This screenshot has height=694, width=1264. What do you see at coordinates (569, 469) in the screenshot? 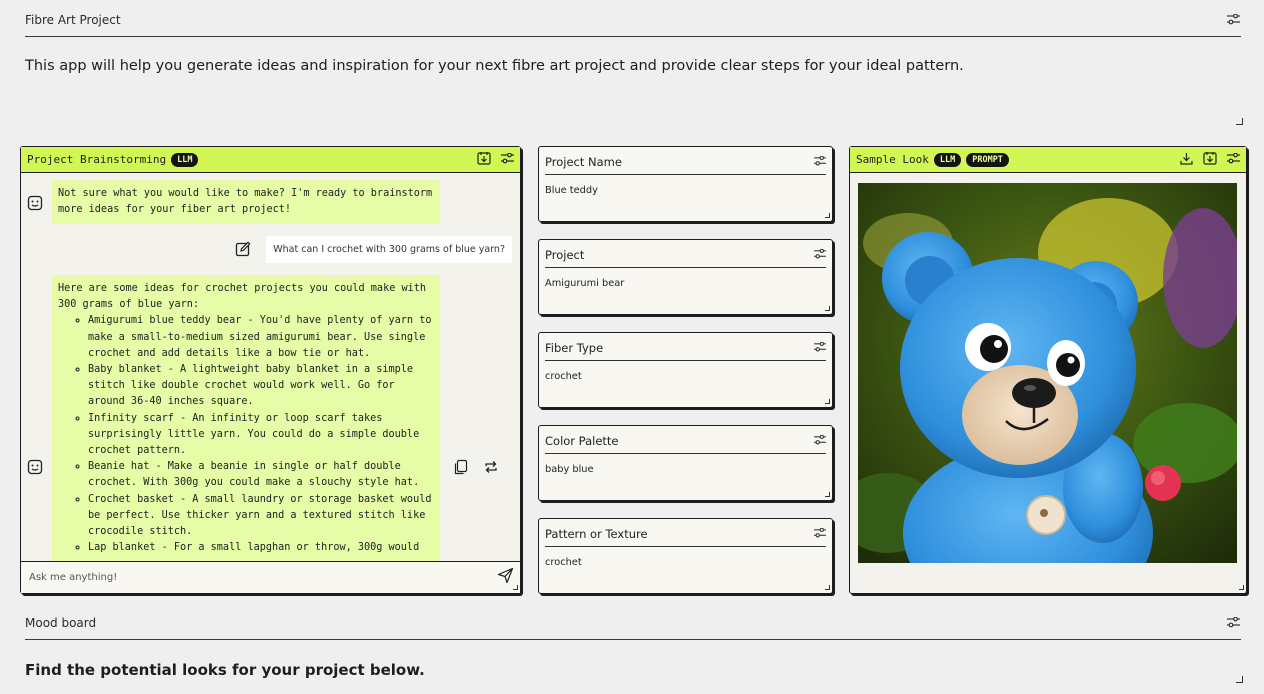
I see `color-palette-field: baby blue` at bounding box center [569, 469].